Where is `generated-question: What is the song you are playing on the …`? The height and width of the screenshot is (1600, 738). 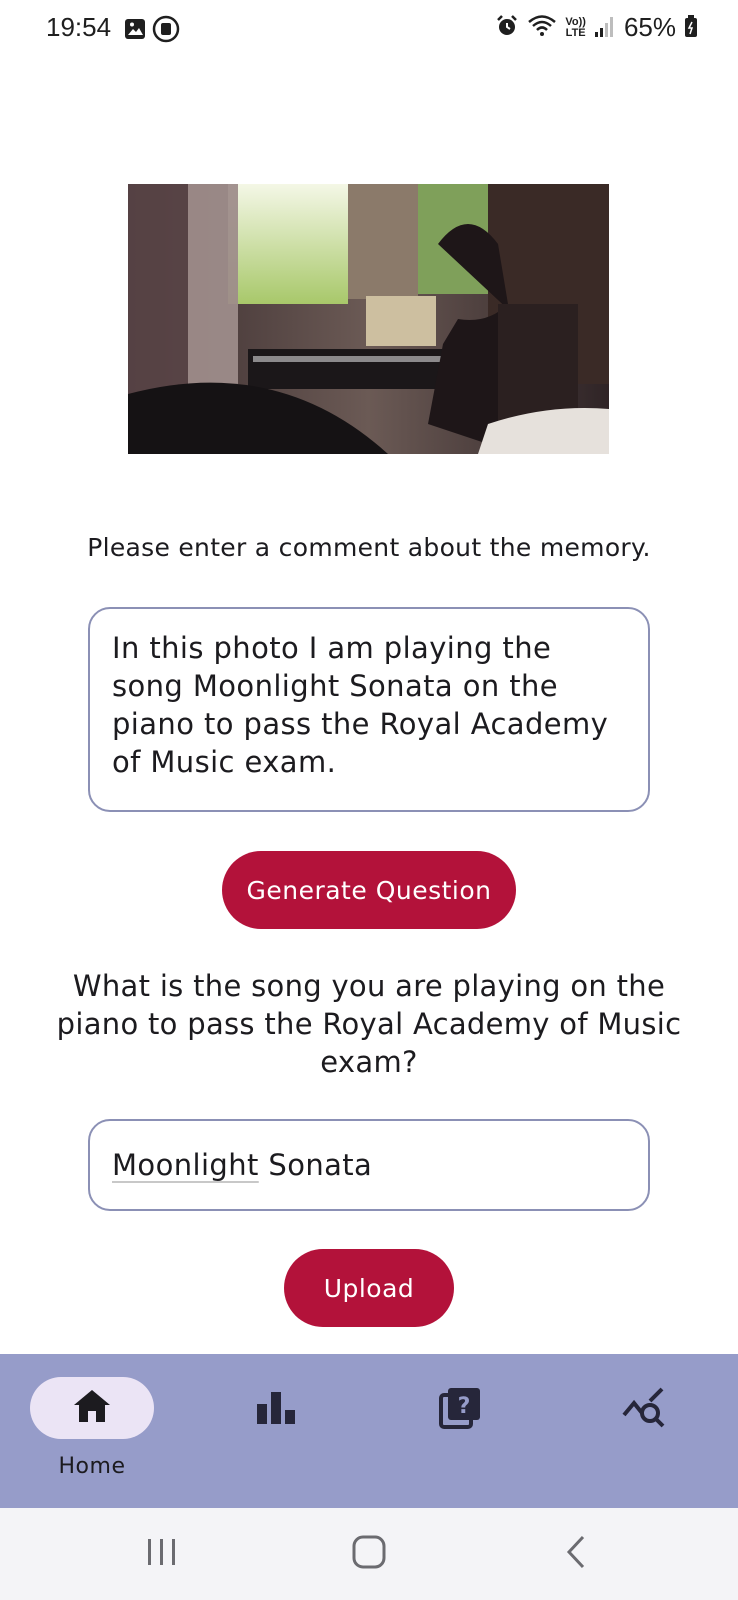
generated-question: What is the song you are playing on the … is located at coordinates (369, 1024).